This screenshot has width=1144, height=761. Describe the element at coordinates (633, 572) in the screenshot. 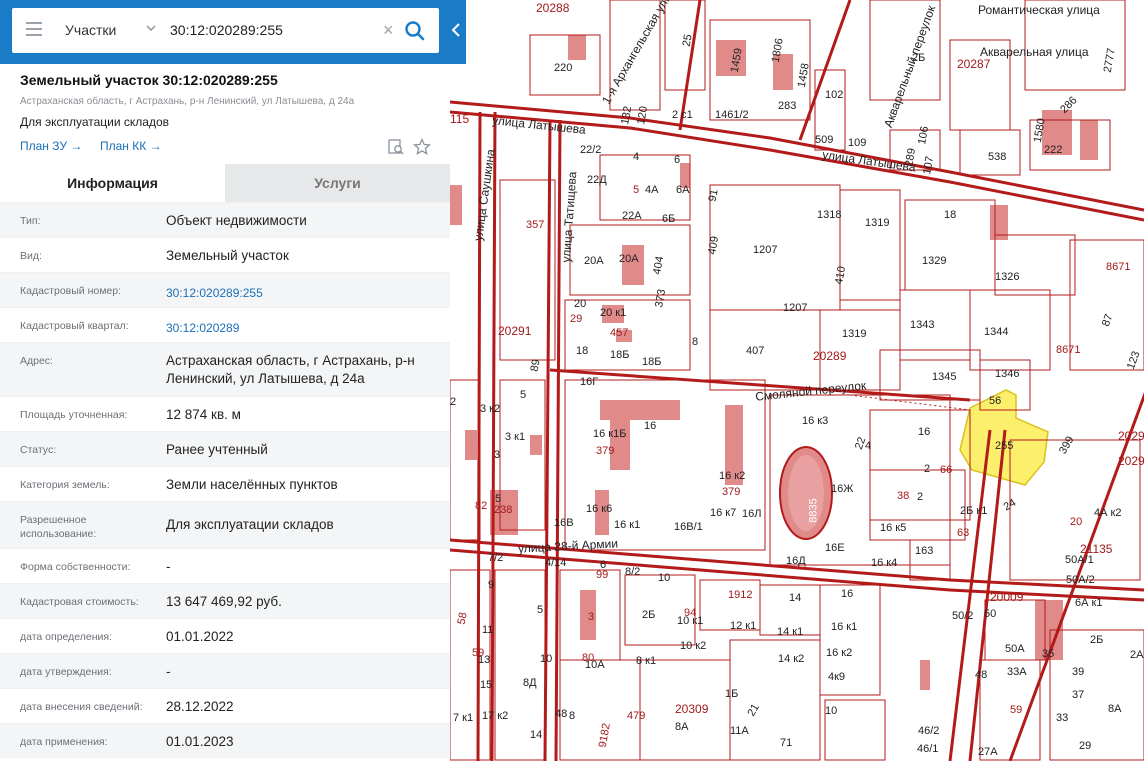

I see `parcel-label: 8/2` at that location.